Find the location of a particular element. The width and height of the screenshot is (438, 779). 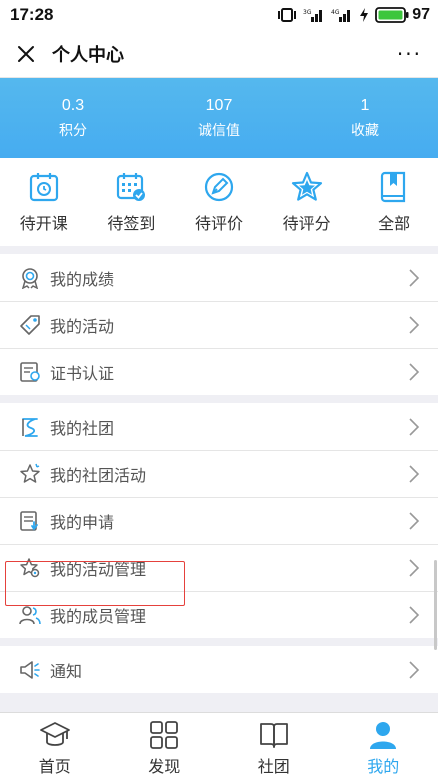

tab-club: 社团 is located at coordinates (274, 746).